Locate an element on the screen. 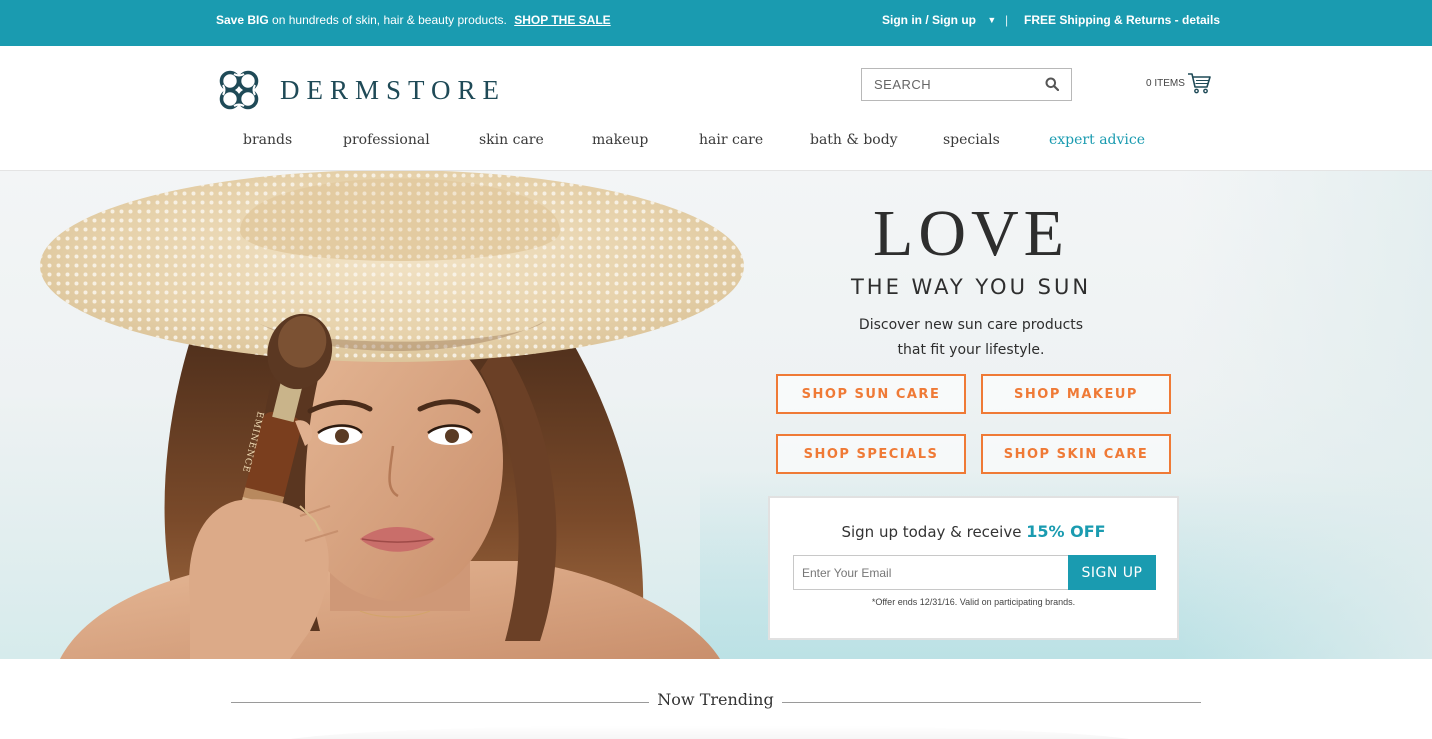  dermstore-logo: DERMSTORE is located at coordinates (360, 90).